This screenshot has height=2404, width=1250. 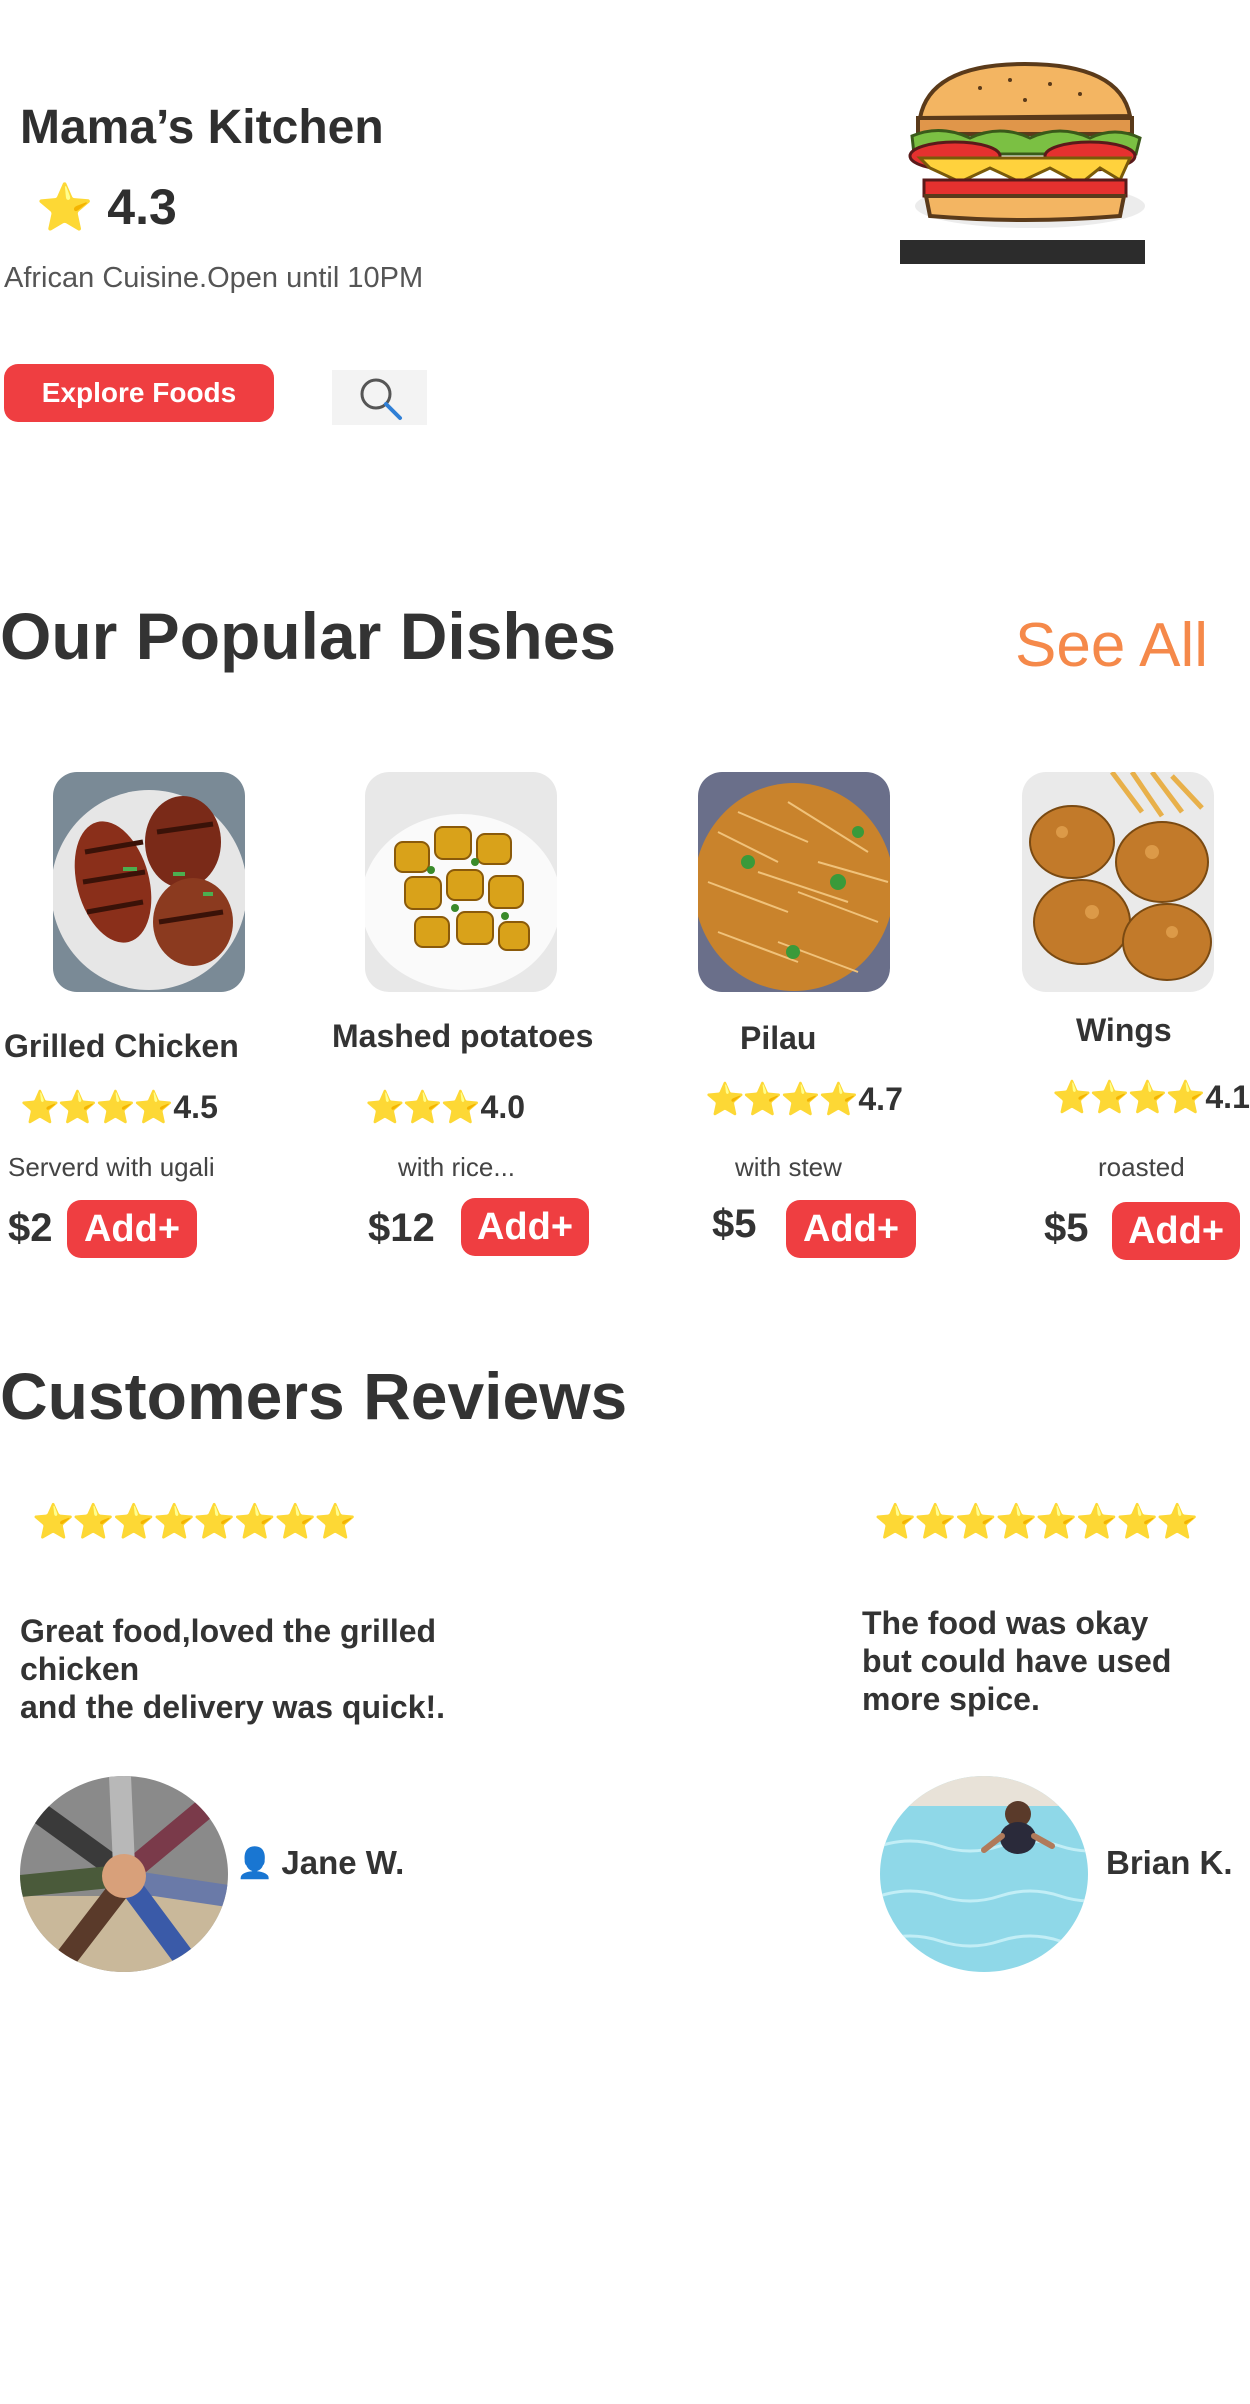 What do you see at coordinates (195, 1106) in the screenshot?
I see `dish-rating-value: 4.5` at bounding box center [195, 1106].